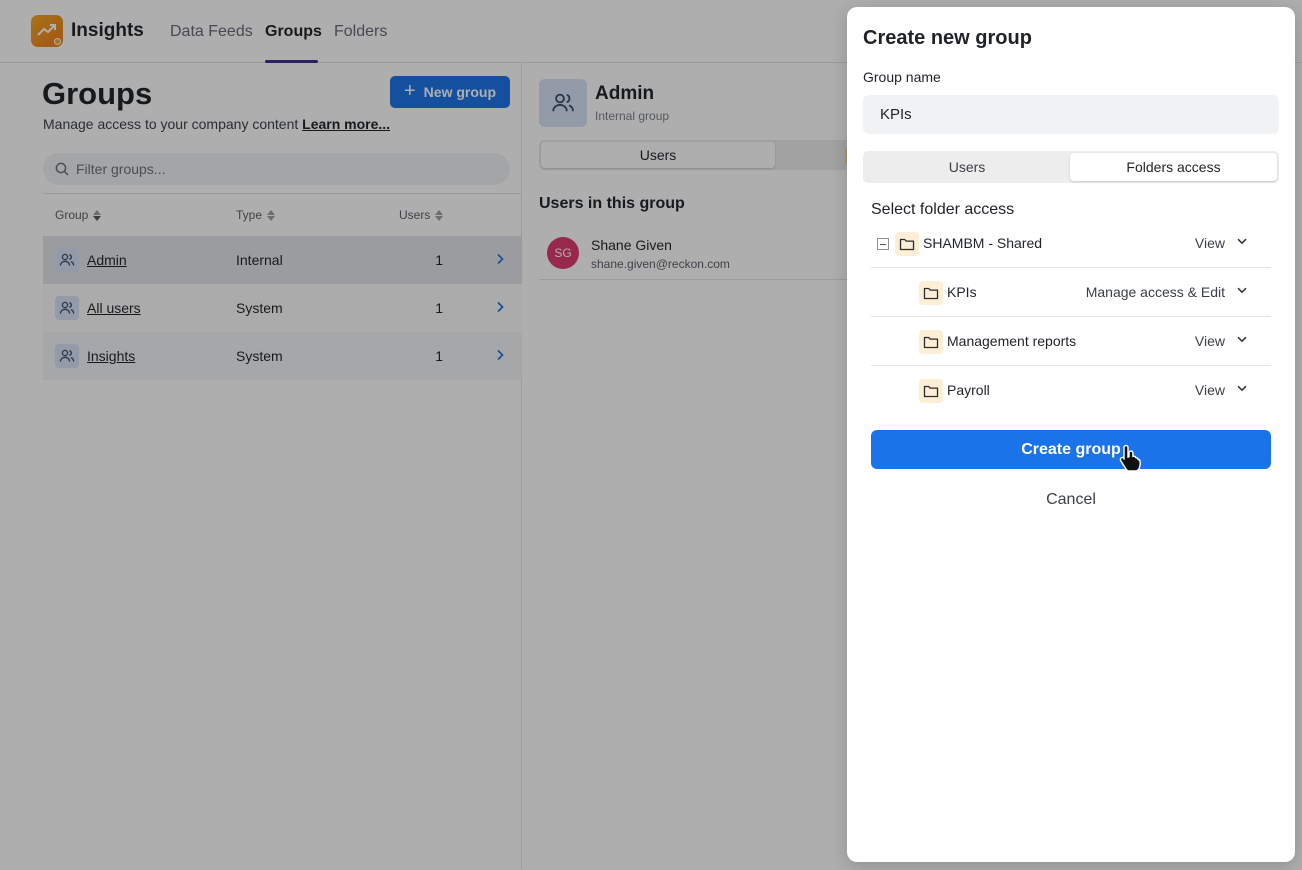 This screenshot has height=870, width=1302. What do you see at coordinates (1071, 244) in the screenshot?
I see `folder-row-shambm-shared: SHAMBM - Shared View` at bounding box center [1071, 244].